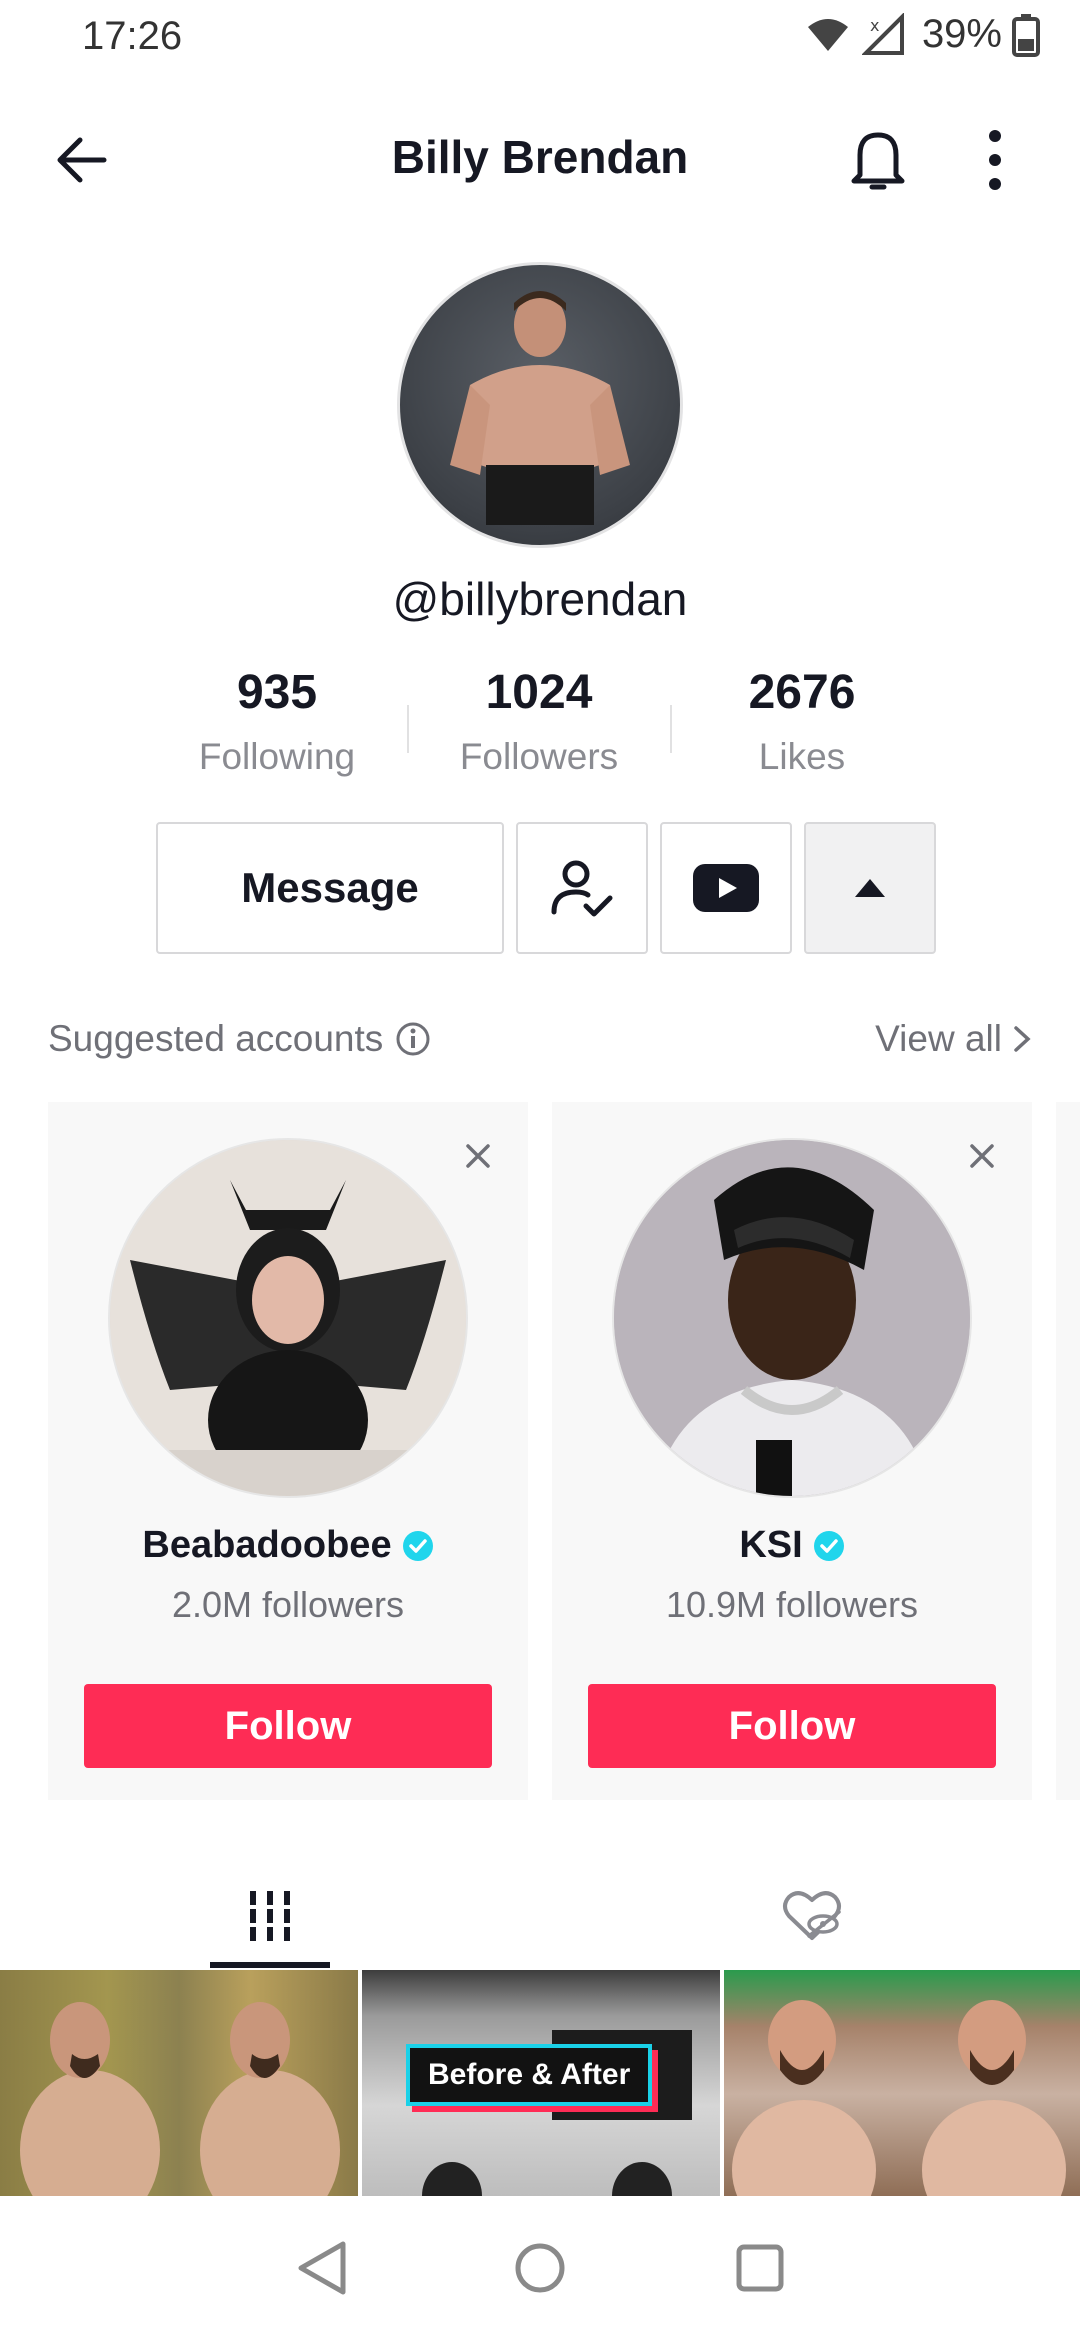 Image resolution: width=1080 pixels, height=2340 pixels. Describe the element at coordinates (961, 34) in the screenshot. I see `battery-percent: 39%` at that location.